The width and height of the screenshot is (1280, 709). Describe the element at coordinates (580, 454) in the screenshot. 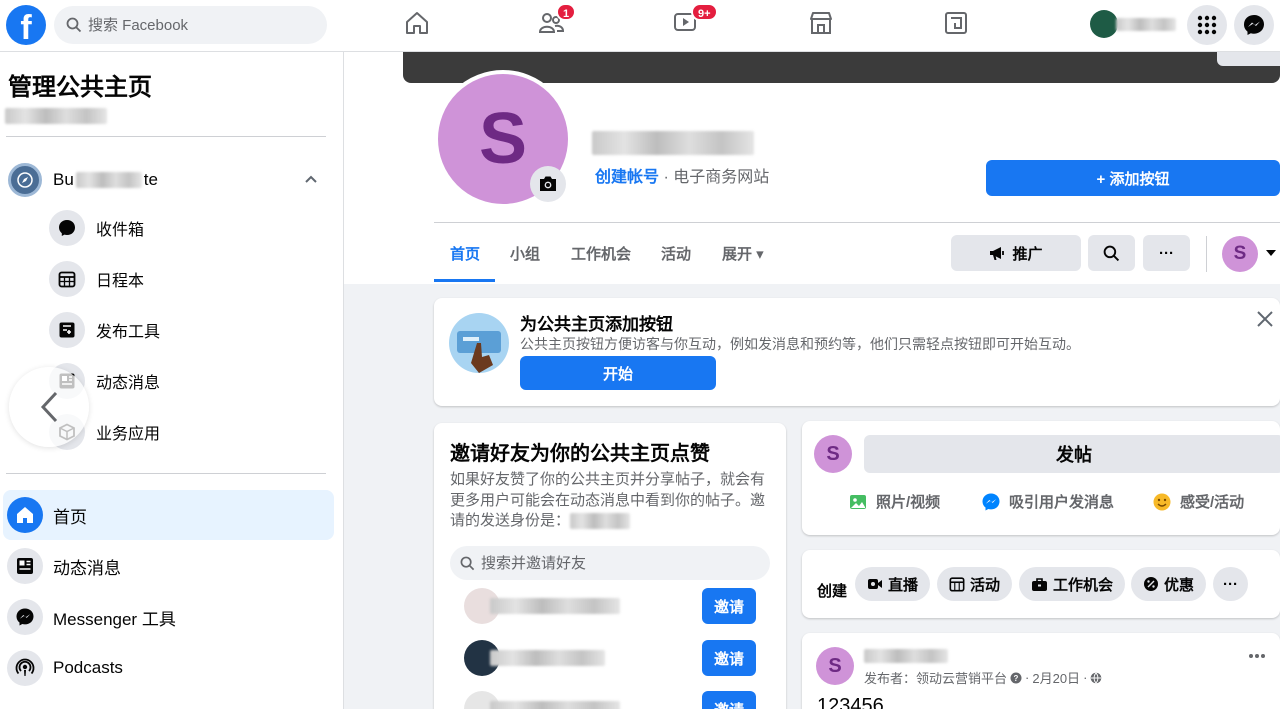

I see `invite-title: 邀请好友为你的公共主页点赞` at that location.